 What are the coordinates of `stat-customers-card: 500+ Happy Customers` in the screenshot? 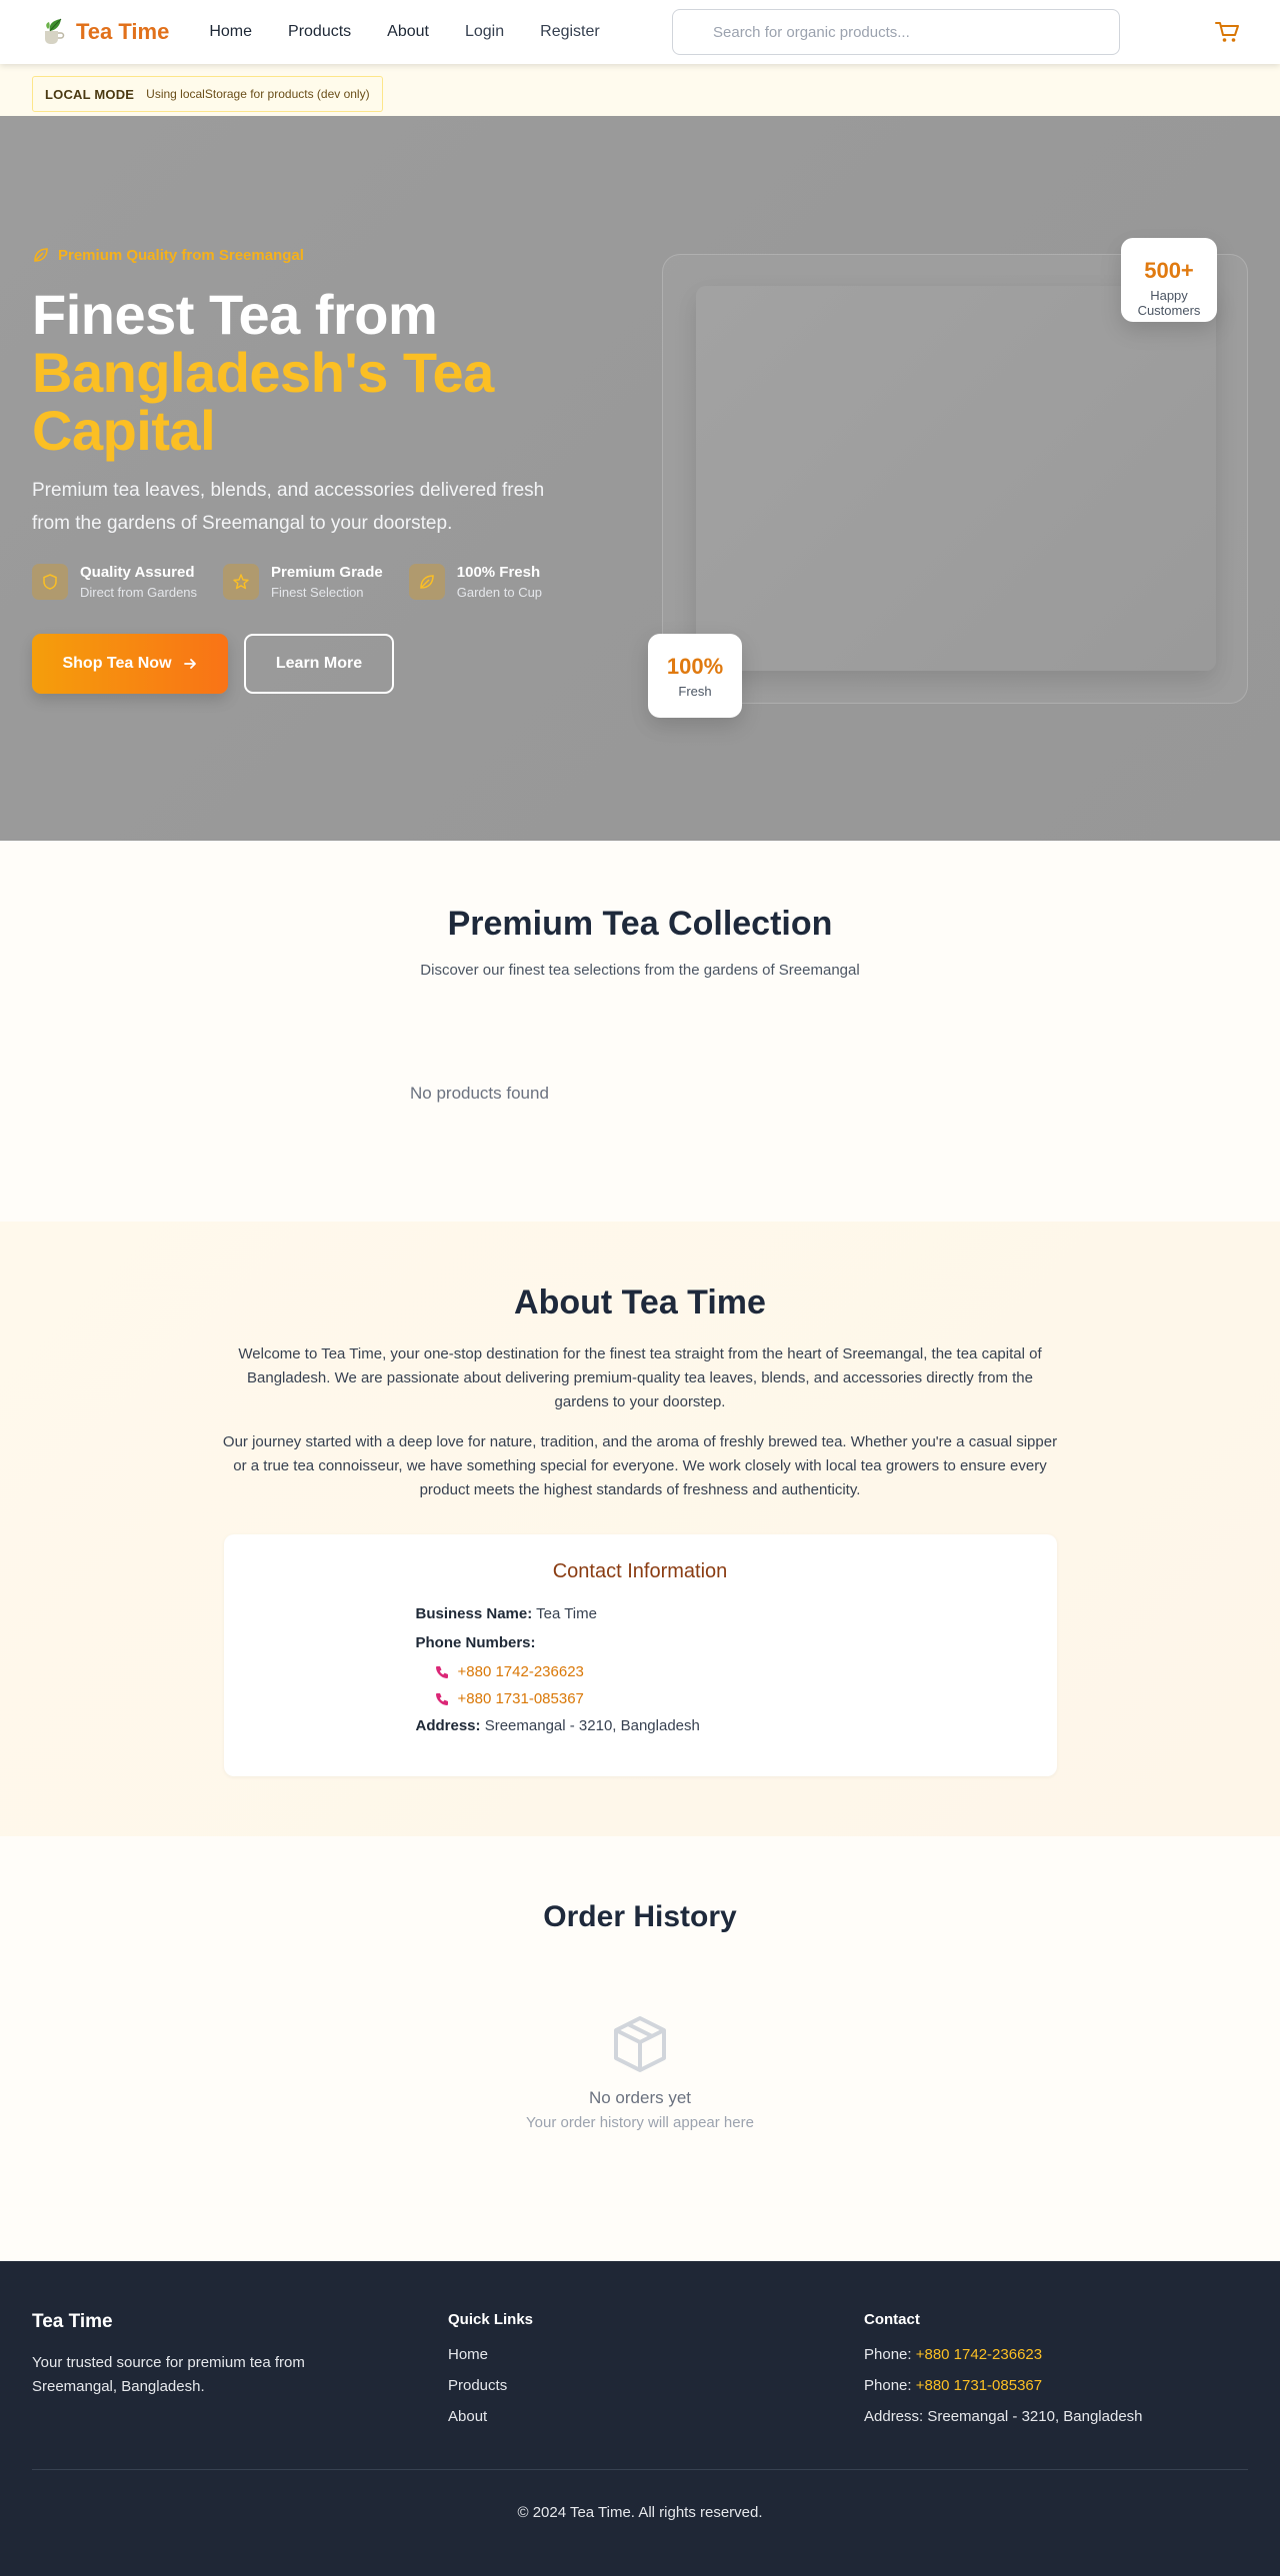 It's located at (1169, 280).